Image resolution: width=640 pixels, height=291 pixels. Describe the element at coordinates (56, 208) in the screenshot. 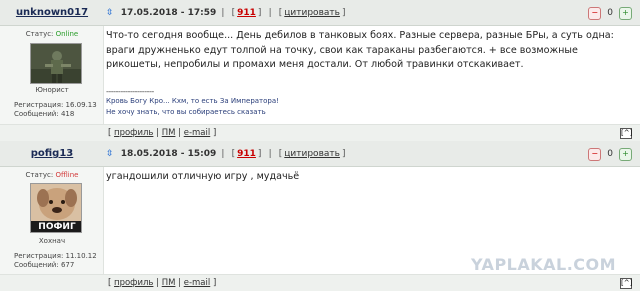

I see `avatar: ПОФИГ` at that location.